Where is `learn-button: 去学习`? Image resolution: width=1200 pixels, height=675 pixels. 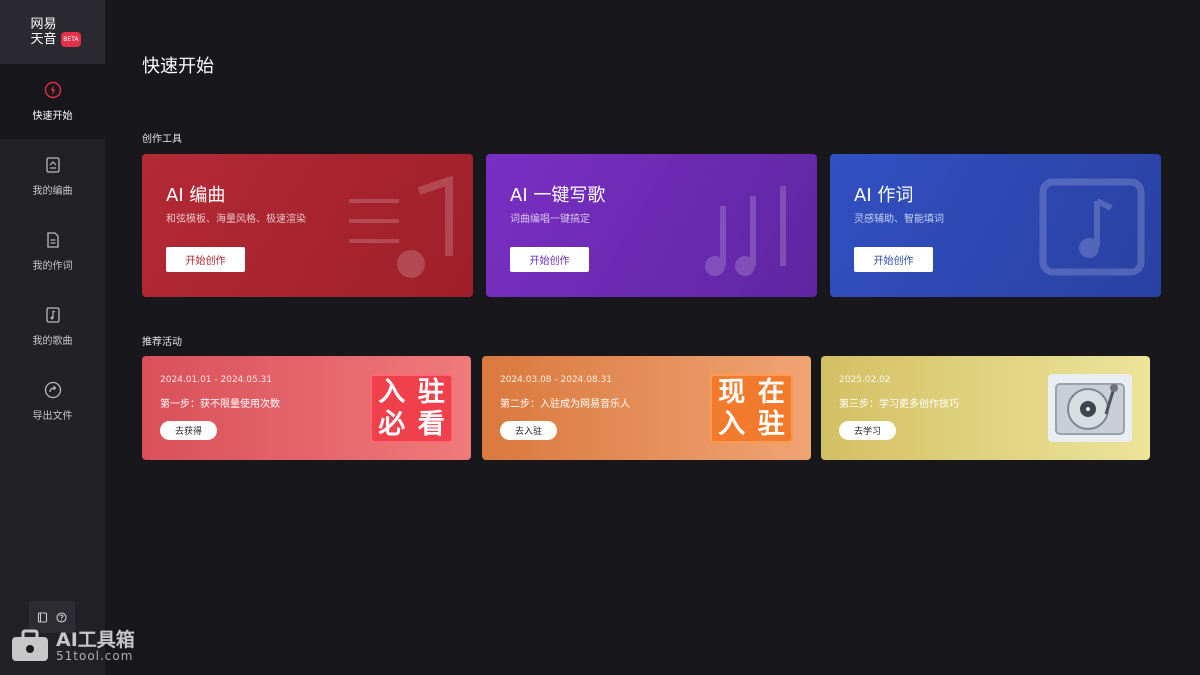 learn-button: 去学习 is located at coordinates (868, 430).